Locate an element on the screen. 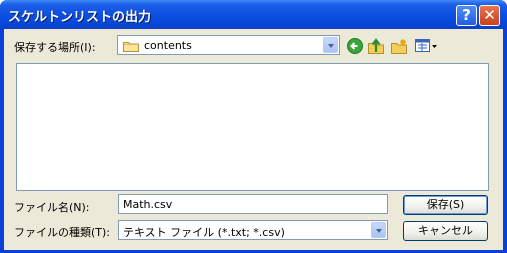 The width and height of the screenshot is (507, 253). window-title: スケルトンリストの出力 is located at coordinates (80, 17).